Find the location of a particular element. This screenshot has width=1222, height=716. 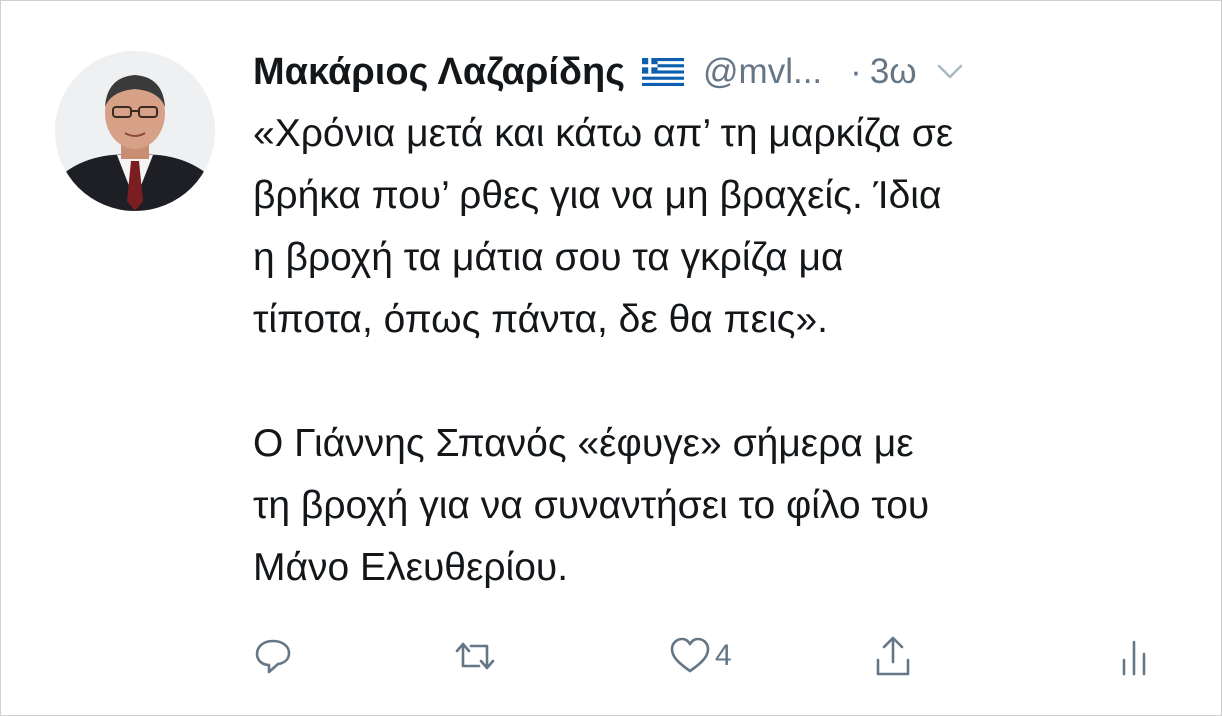

avatar is located at coordinates (135, 131).